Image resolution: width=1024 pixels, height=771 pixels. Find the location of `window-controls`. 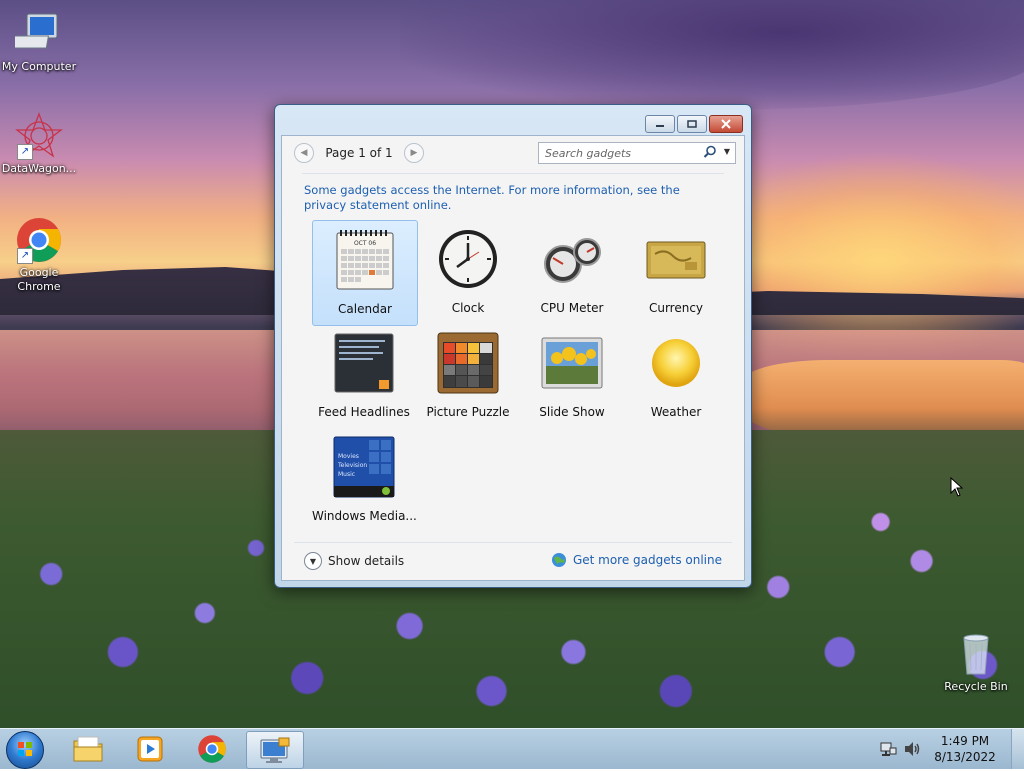

window-controls is located at coordinates (694, 124).